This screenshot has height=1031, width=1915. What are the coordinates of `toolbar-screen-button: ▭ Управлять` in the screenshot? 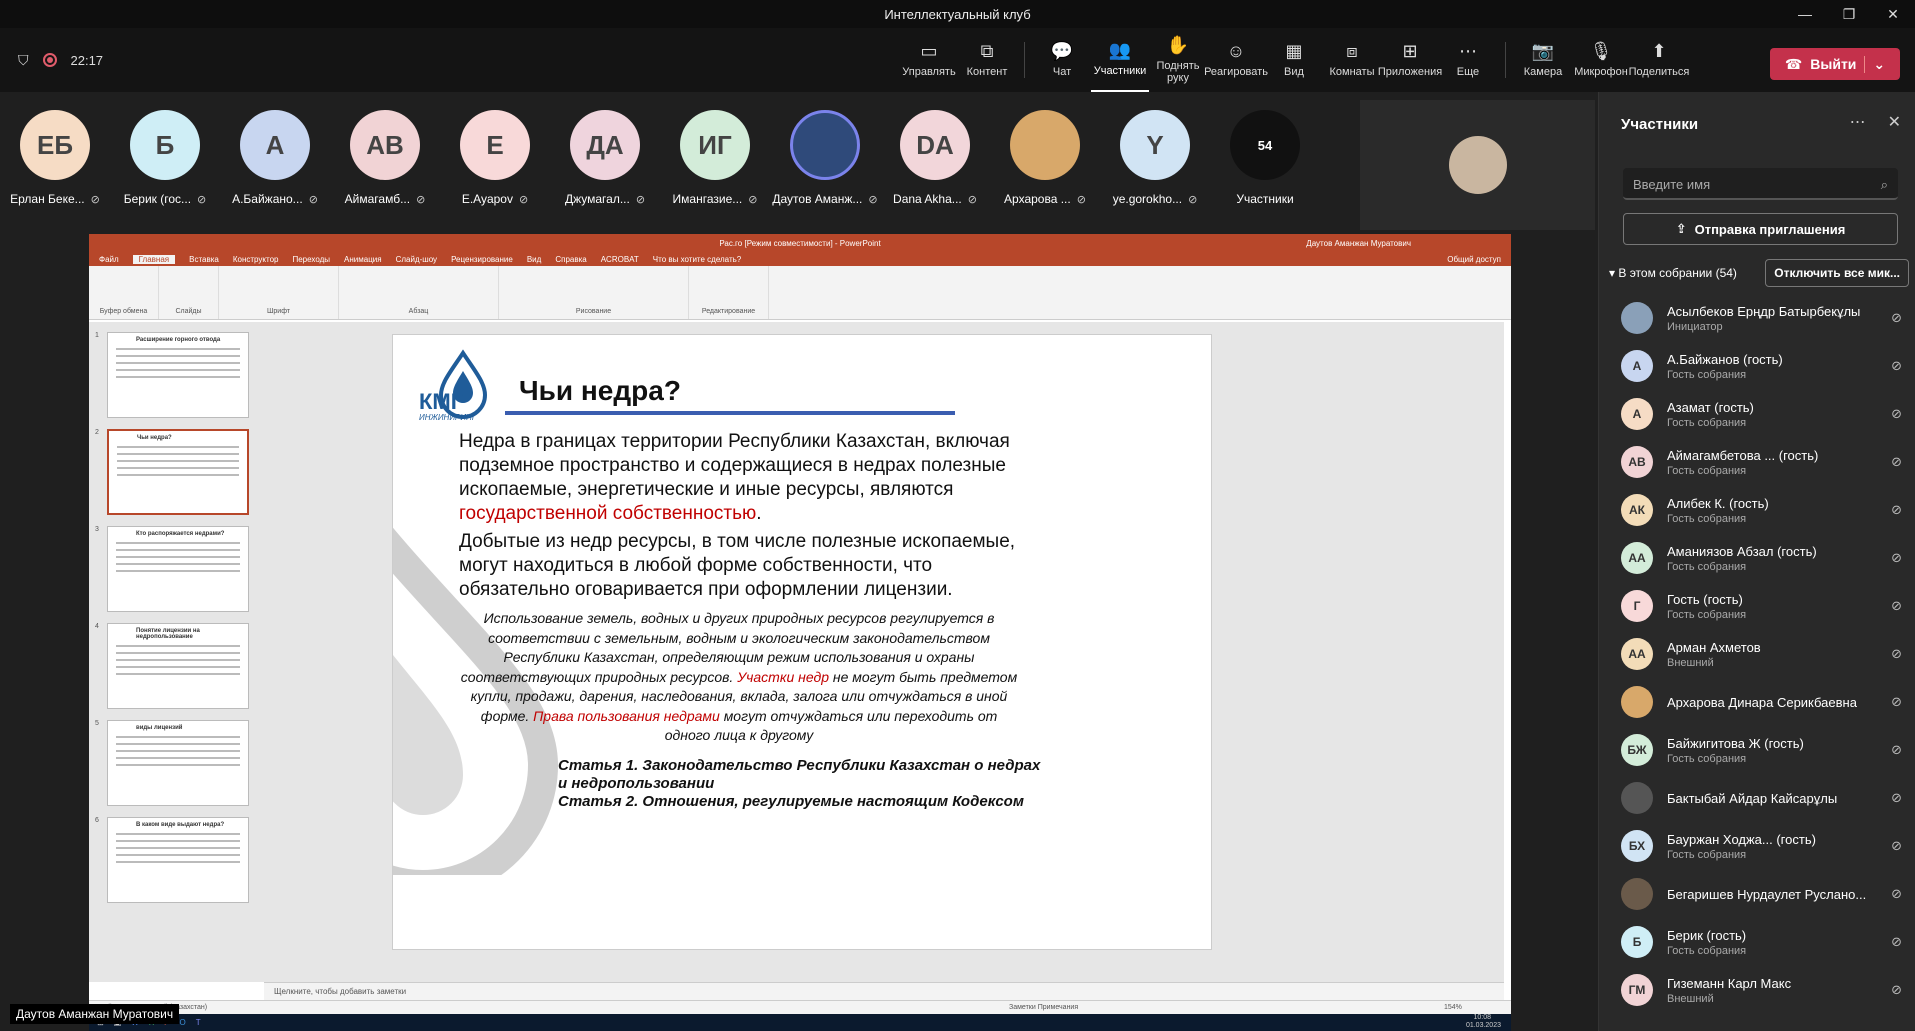 It's located at (929, 60).